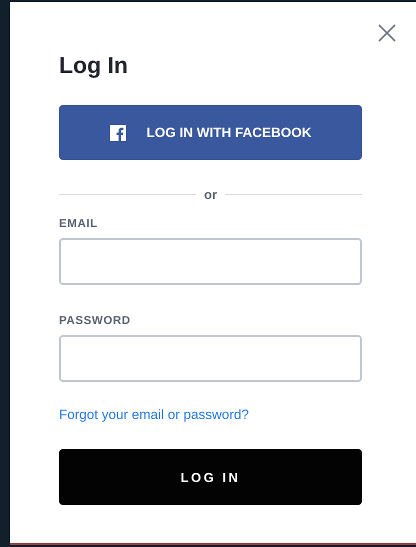 Image resolution: width=416 pixels, height=547 pixels. I want to click on field-label: PASSWORD, so click(95, 321).